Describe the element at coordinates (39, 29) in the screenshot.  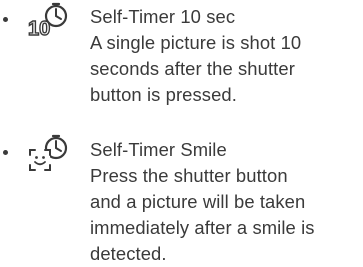
I see `self-timer-10-label: 10` at that location.